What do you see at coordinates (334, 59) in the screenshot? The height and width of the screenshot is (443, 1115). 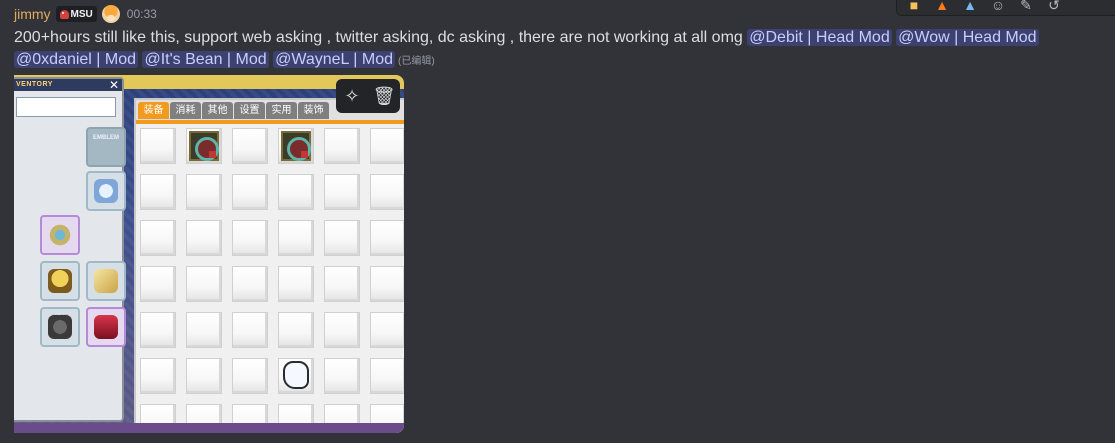 I see `mention-waynel: @WayneL | Mod` at bounding box center [334, 59].